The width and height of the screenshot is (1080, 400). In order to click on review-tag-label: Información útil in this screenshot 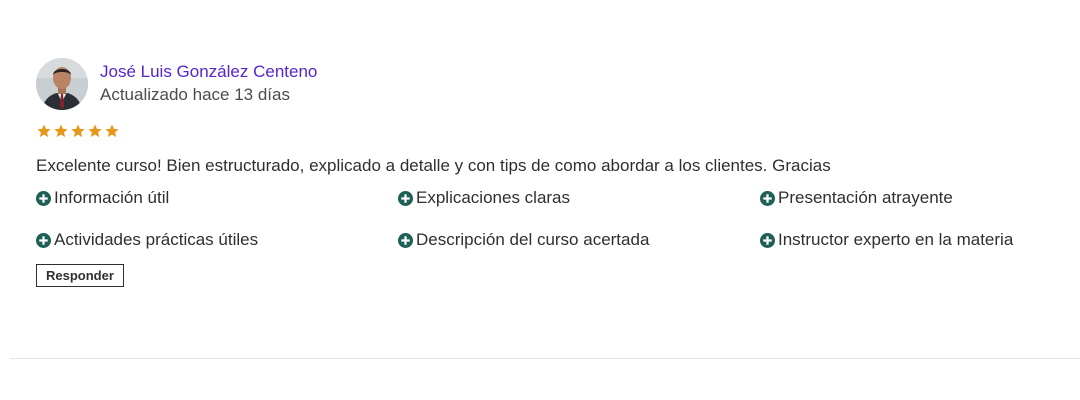, I will do `click(112, 197)`.